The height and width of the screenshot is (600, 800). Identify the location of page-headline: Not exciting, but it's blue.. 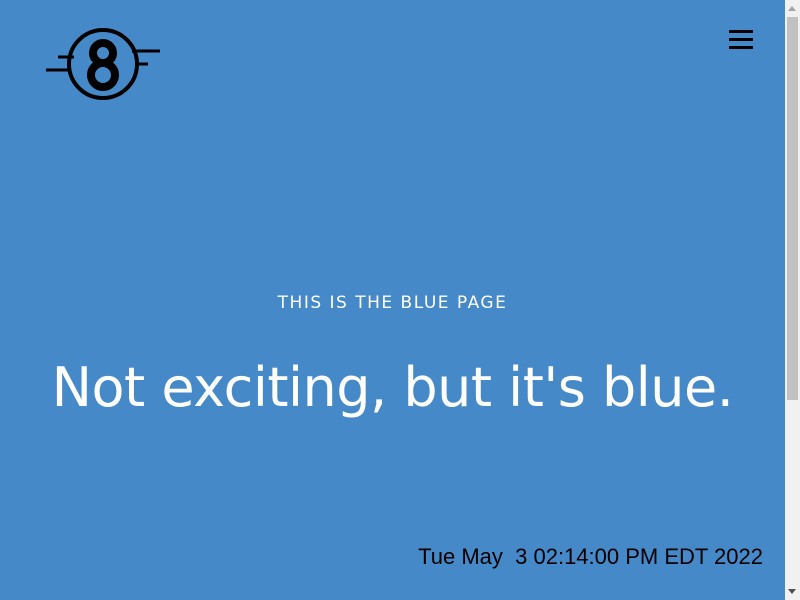
(392, 387).